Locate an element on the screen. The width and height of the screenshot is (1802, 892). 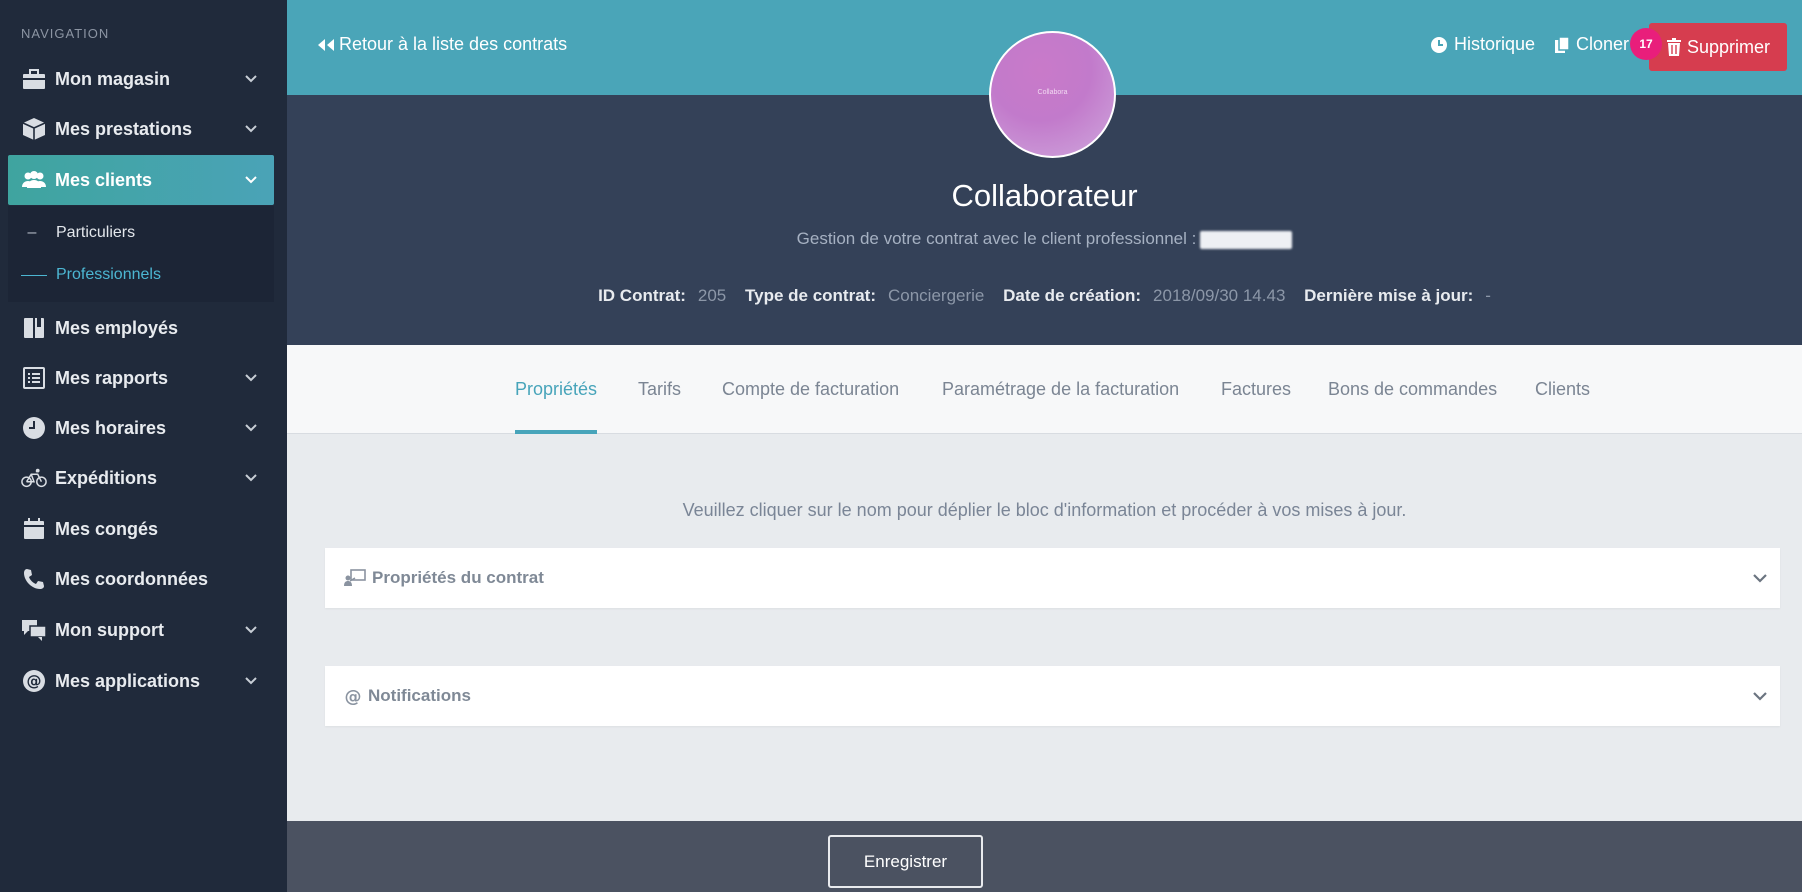
tab-clients: Clients is located at coordinates (1562, 389).